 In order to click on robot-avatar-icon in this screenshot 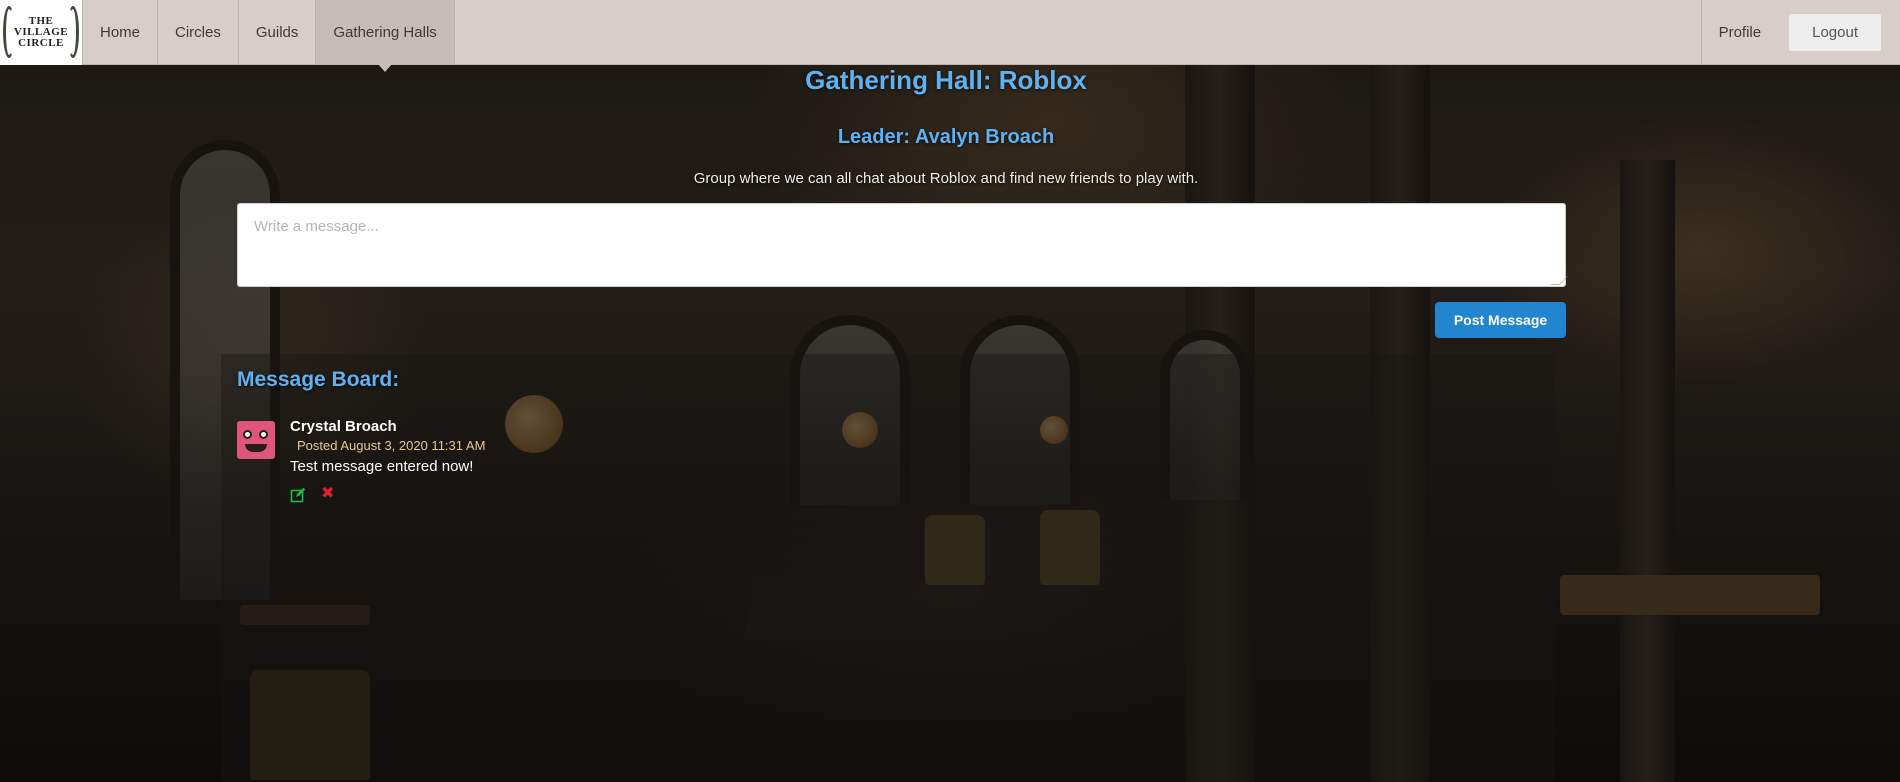, I will do `click(256, 440)`.